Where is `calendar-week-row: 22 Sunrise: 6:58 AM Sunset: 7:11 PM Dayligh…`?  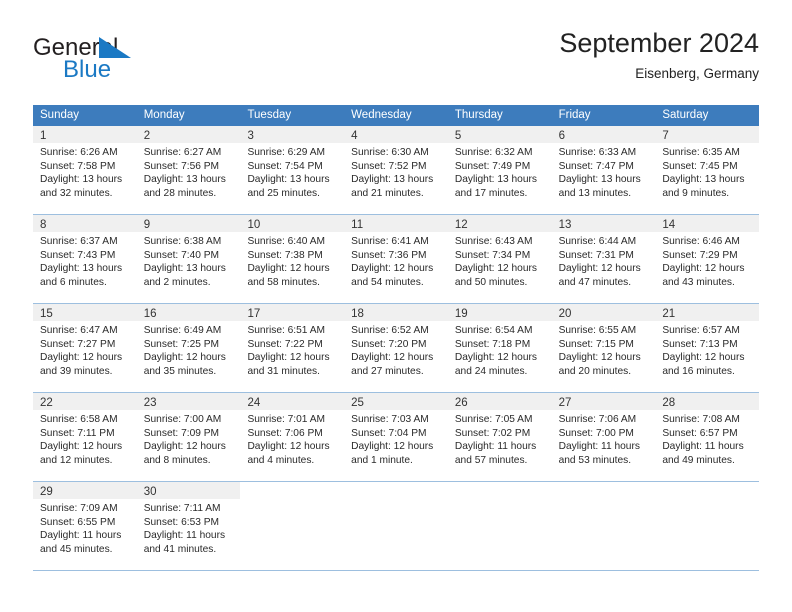
calendar-week-row: 22 Sunrise: 6:58 AM Sunset: 7:11 PM Dayligh… is located at coordinates (396, 437).